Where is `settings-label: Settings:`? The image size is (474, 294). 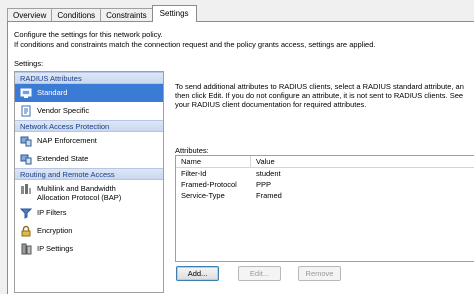 settings-label: Settings: is located at coordinates (29, 63).